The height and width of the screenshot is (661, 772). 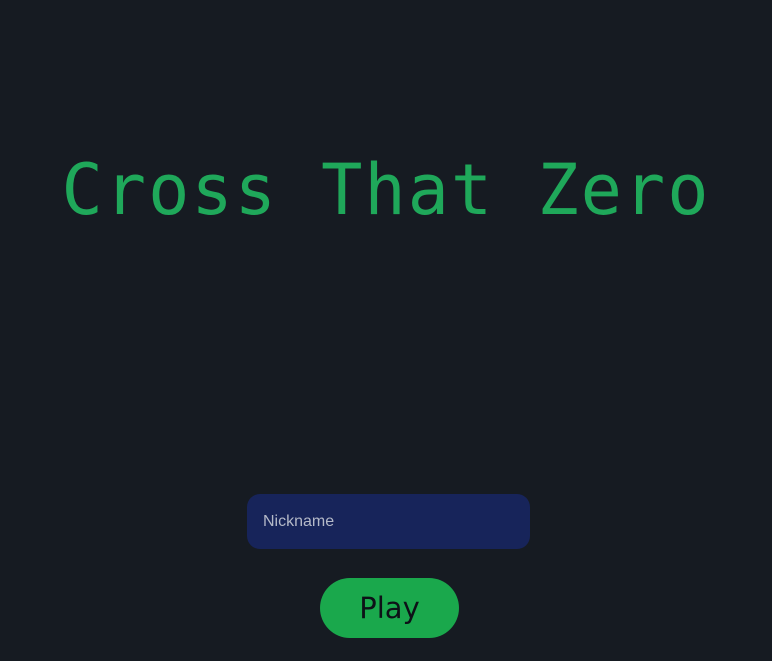 What do you see at coordinates (386, 190) in the screenshot?
I see `game-title: Cross That Zero` at bounding box center [386, 190].